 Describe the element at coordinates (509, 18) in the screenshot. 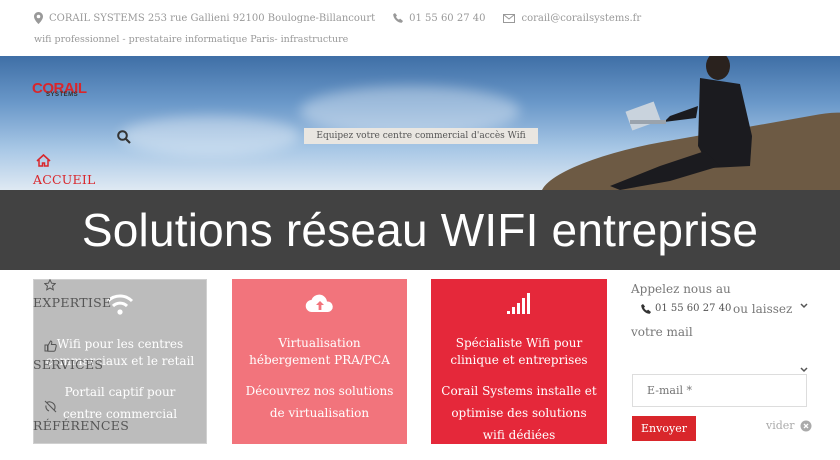

I see `envelope-icon` at that location.